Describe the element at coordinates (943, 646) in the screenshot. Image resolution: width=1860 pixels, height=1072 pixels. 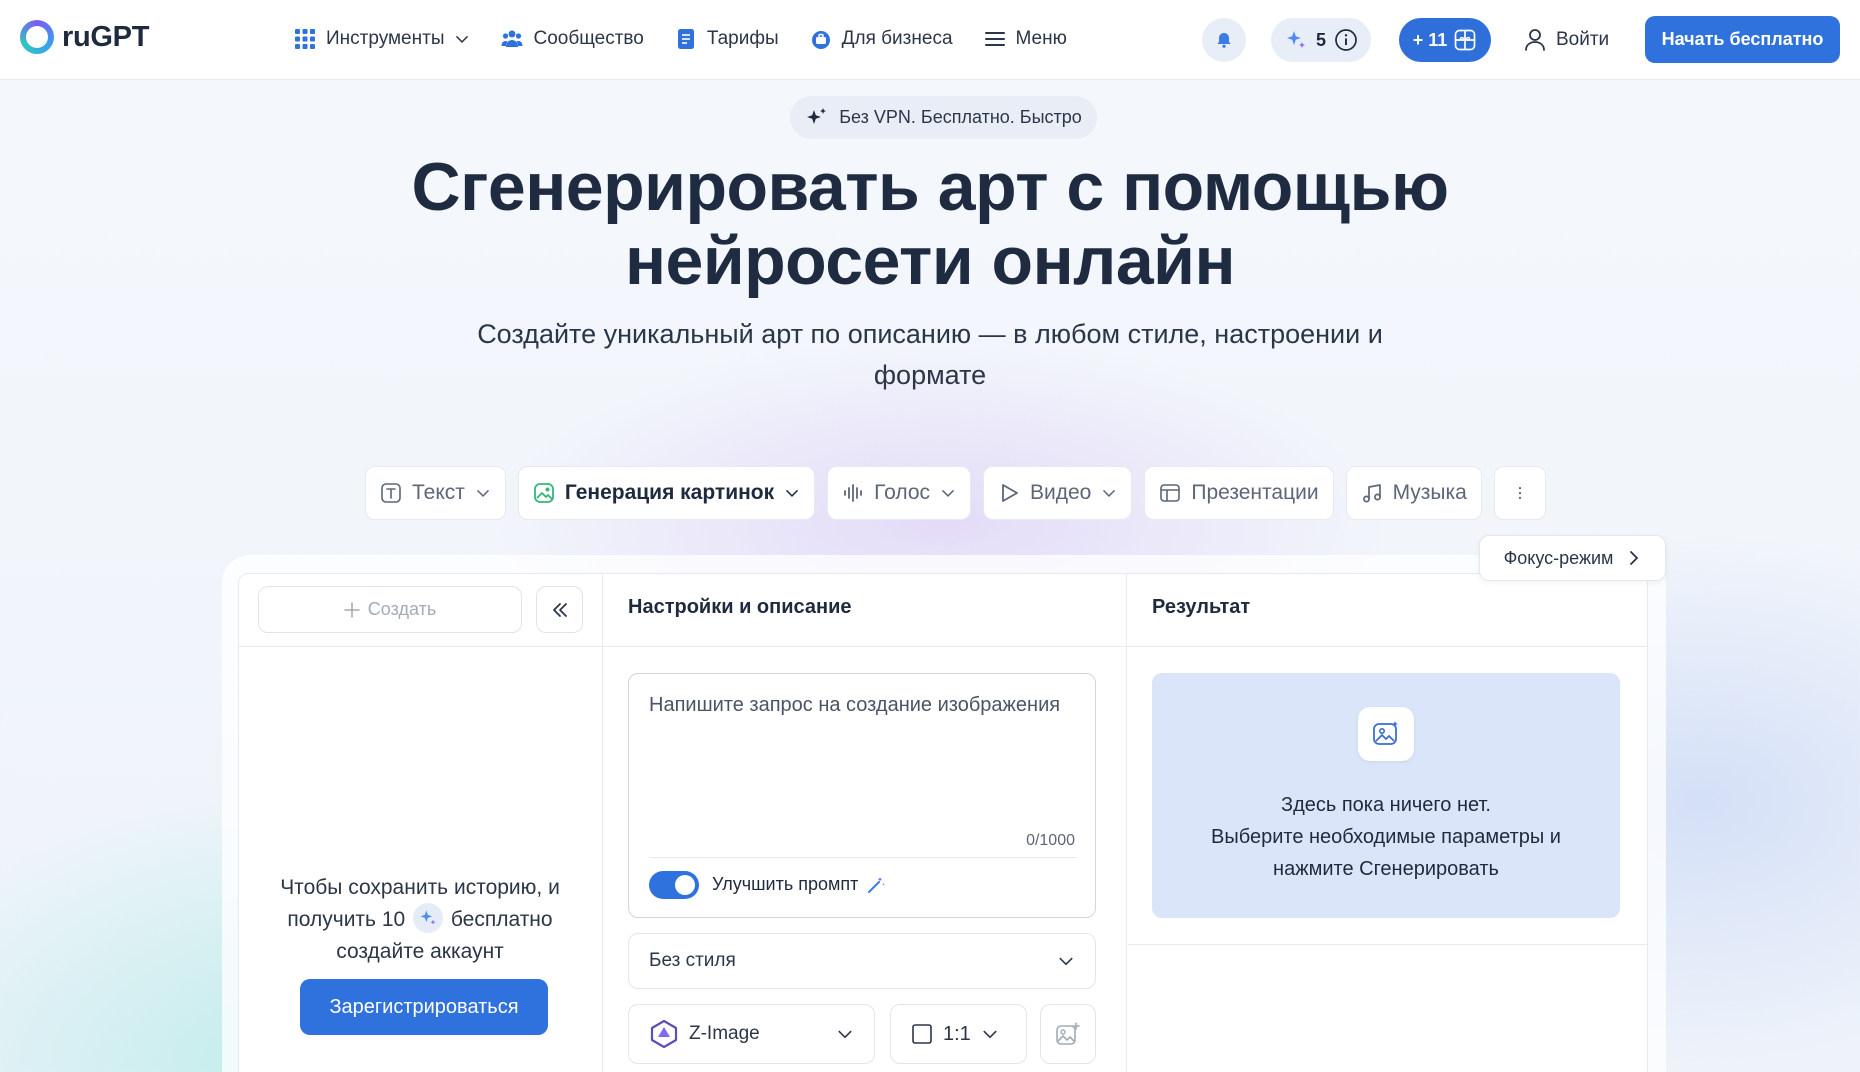
I see `header-divider` at that location.